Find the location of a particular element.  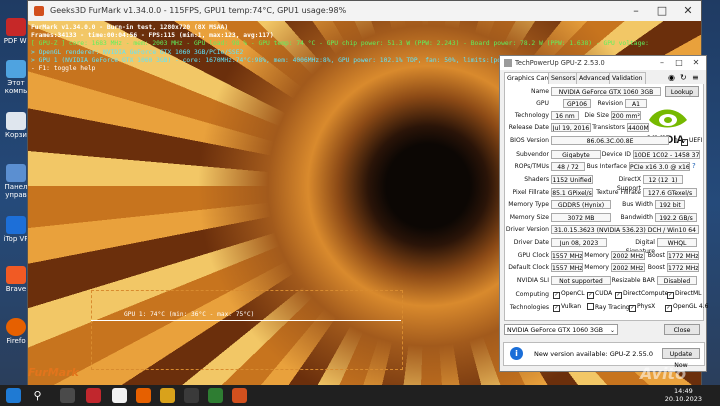

gpuz-title: TechPowerUp GPU-Z 2.53.0 is located at coordinates (560, 63).